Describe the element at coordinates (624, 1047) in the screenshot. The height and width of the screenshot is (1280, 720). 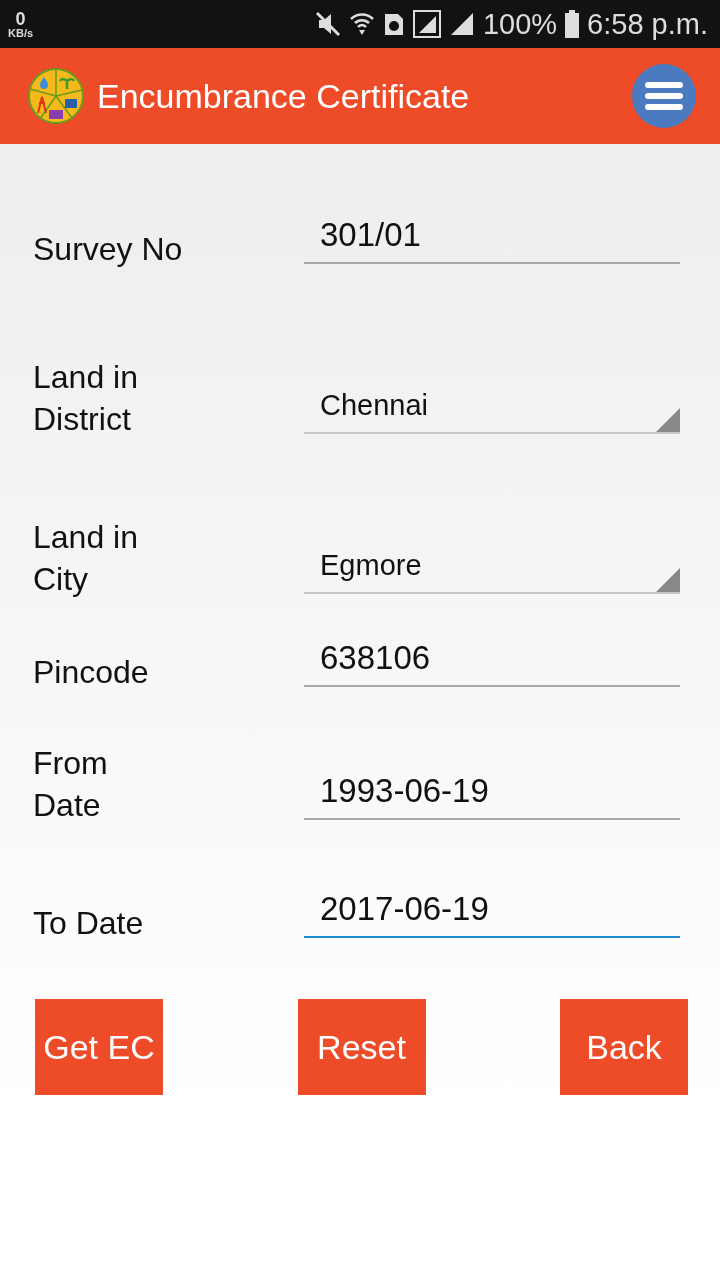
I see `action-button: Back` at that location.